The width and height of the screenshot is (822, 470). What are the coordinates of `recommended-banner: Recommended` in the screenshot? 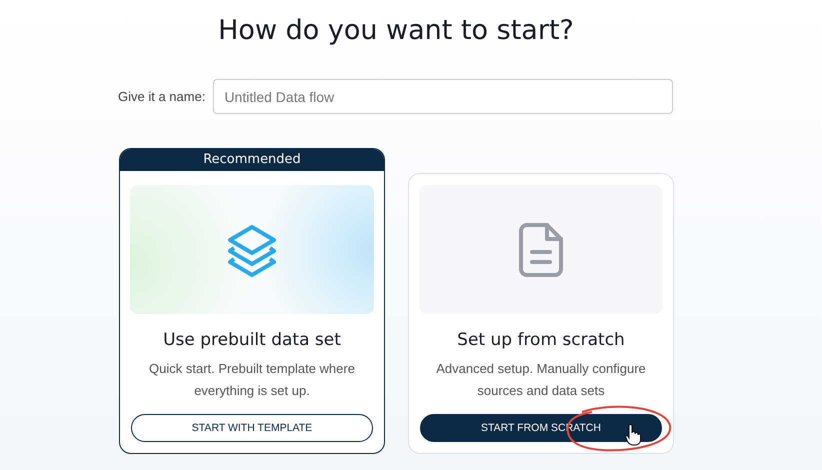 It's located at (252, 160).